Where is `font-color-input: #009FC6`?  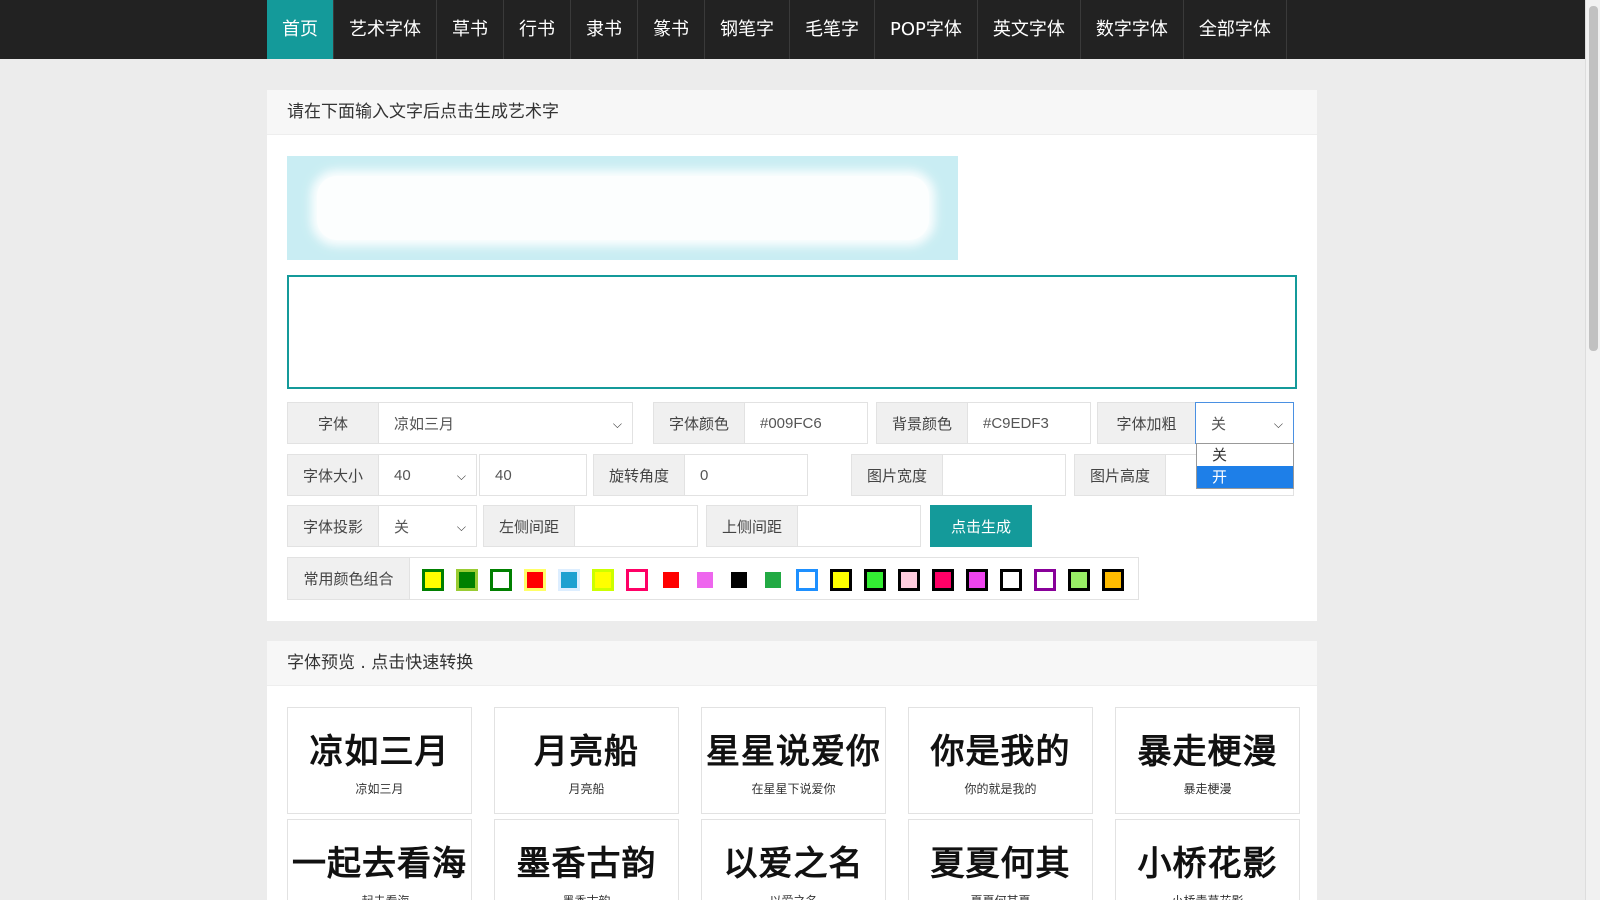 font-color-input: #009FC6 is located at coordinates (806, 423).